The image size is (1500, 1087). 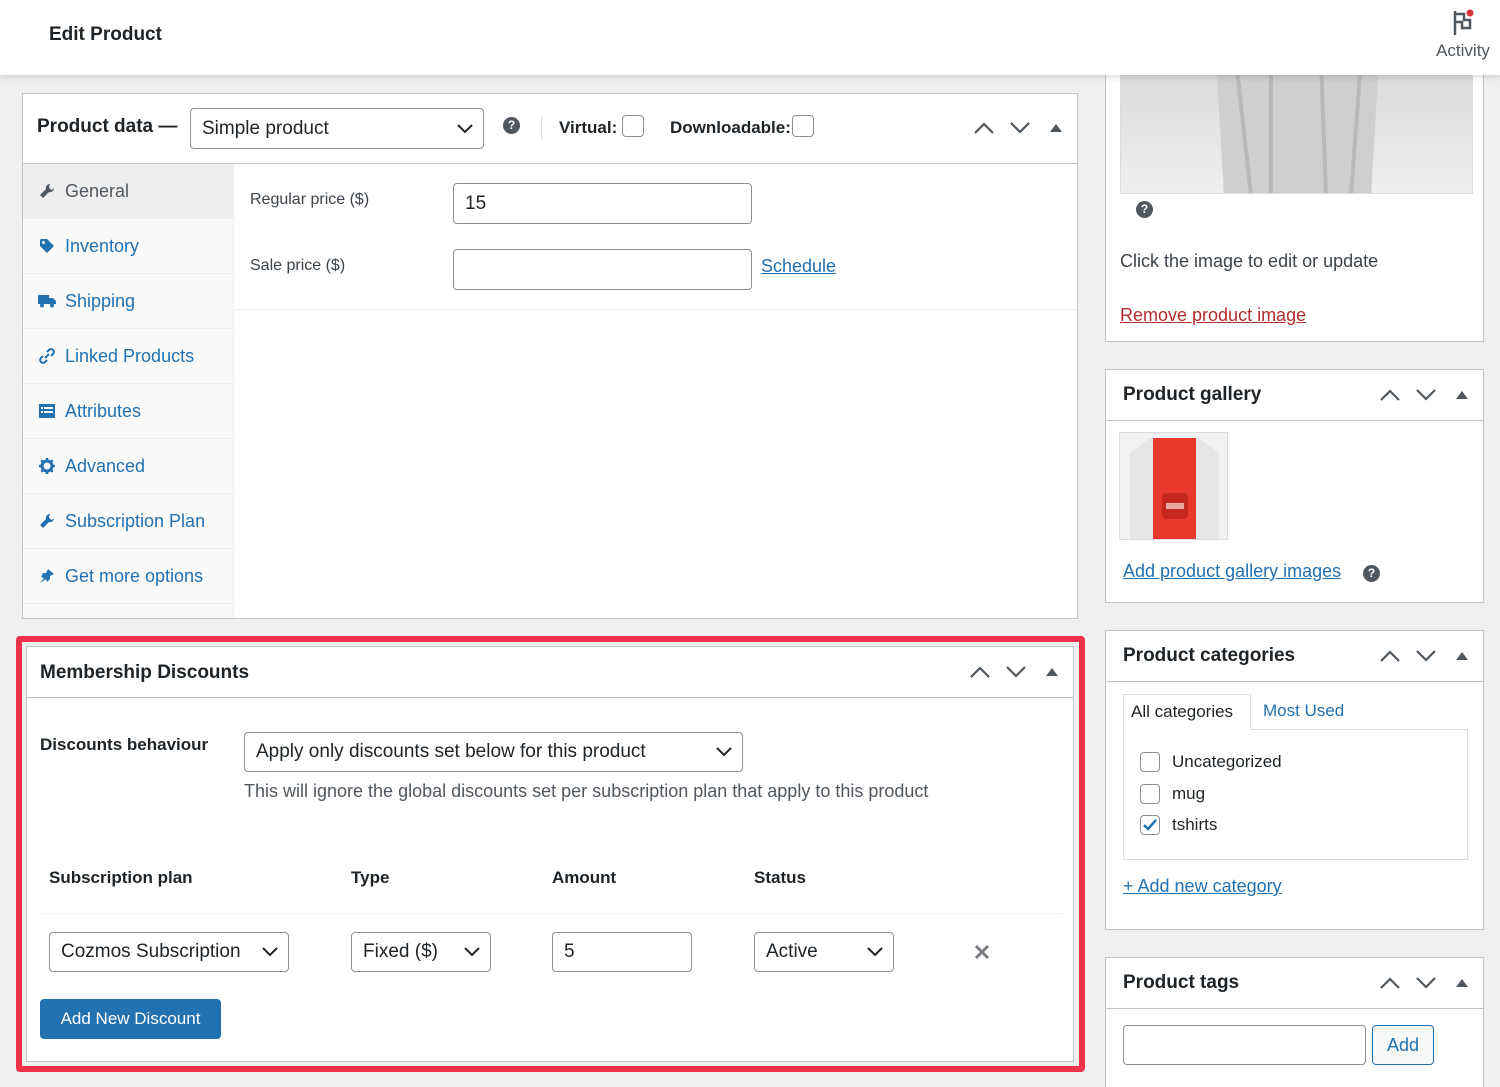 What do you see at coordinates (169, 952) in the screenshot?
I see `subscription-plan-select: Cozmos Subscription` at bounding box center [169, 952].